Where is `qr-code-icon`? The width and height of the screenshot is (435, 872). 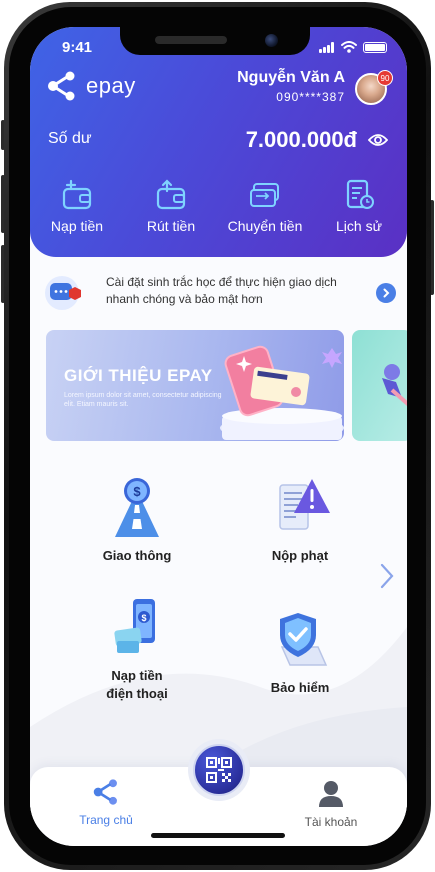 qr-code-icon is located at coordinates (219, 770).